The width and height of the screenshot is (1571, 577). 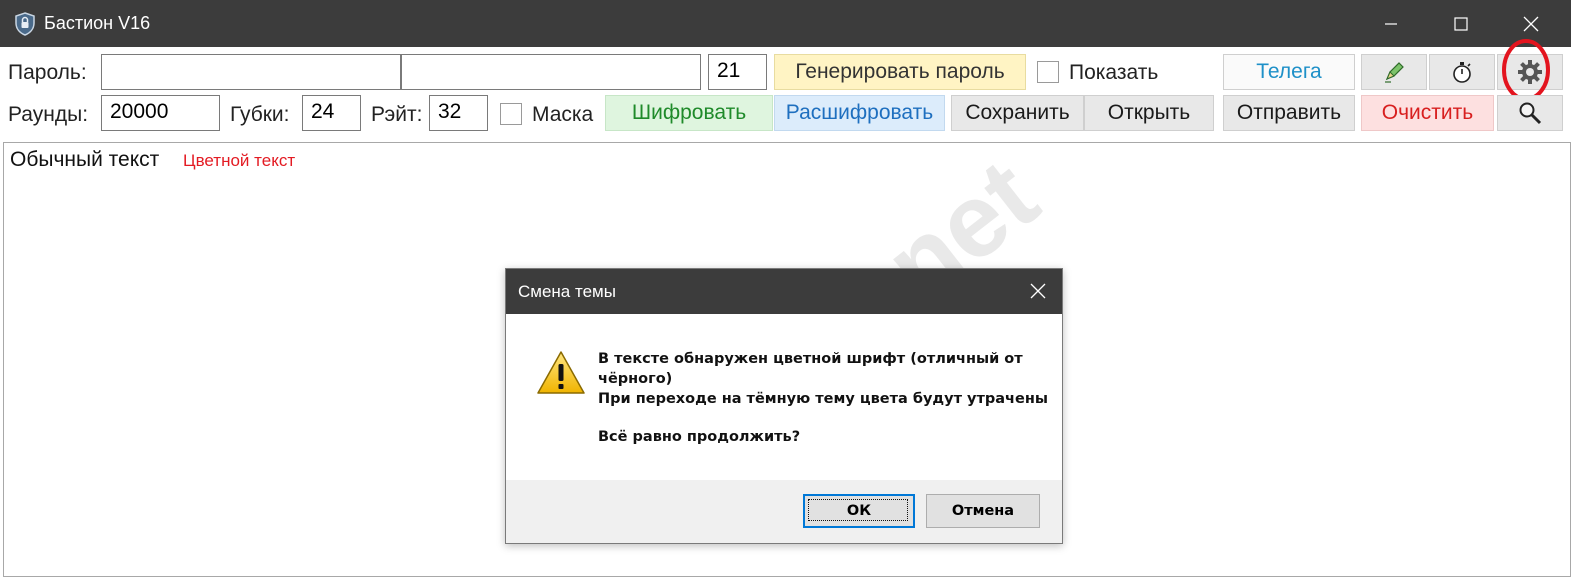 I want to click on show-password-checkbox, so click(x=1048, y=72).